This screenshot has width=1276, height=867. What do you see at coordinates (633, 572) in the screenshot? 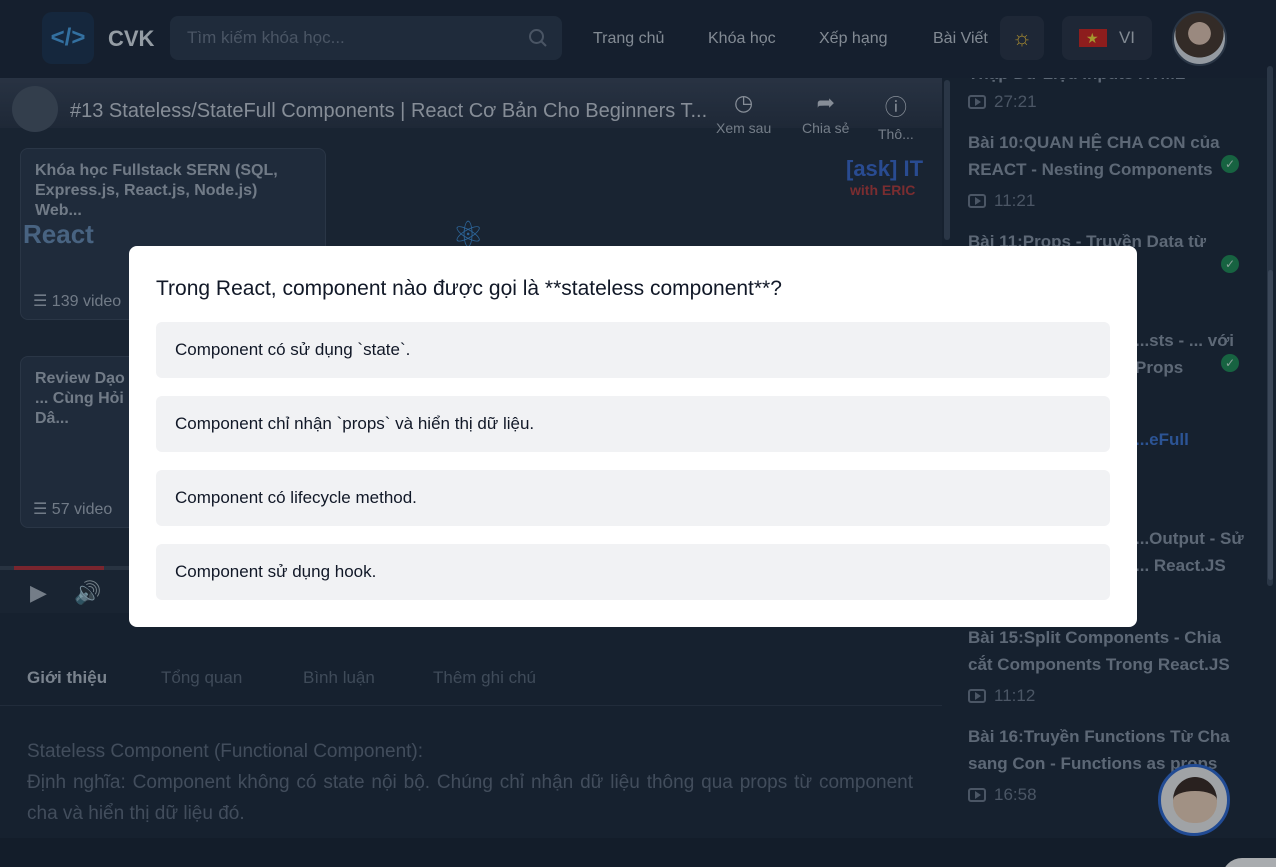
I see `quiz-option-4: Component sử dụng hook.` at bounding box center [633, 572].